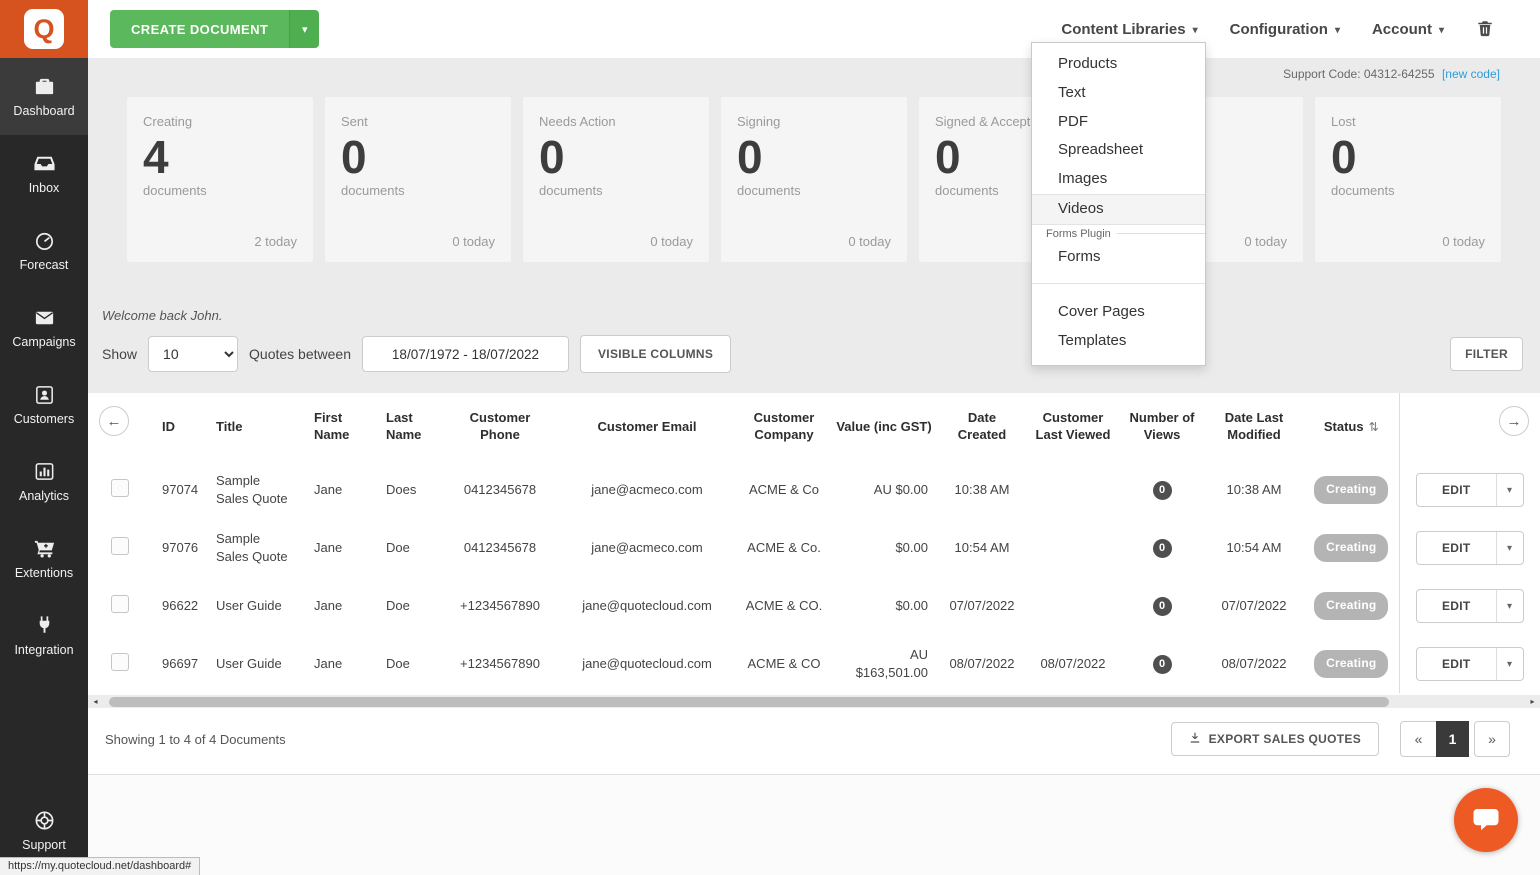 Image resolution: width=1540 pixels, height=875 pixels. Describe the element at coordinates (749, 701) in the screenshot. I see `scrollbar-thumb` at that location.